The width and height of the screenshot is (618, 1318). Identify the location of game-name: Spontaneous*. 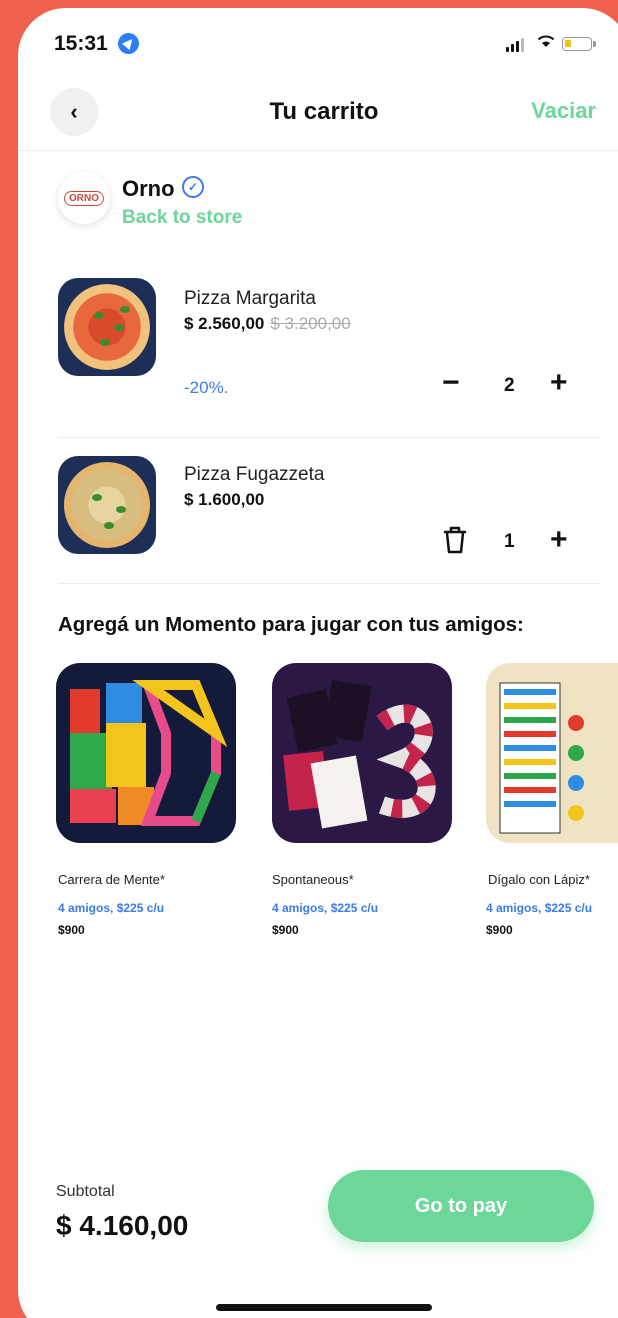
(313, 879).